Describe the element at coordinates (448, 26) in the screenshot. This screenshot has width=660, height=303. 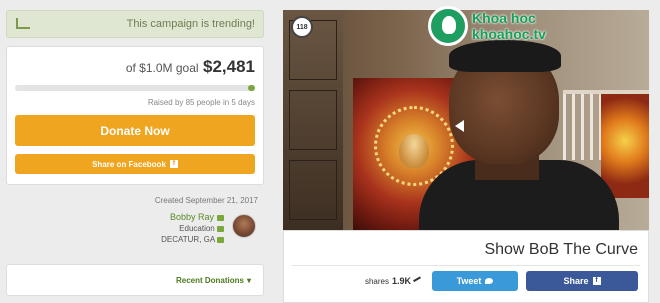
I see `lightbulb-icon` at that location.